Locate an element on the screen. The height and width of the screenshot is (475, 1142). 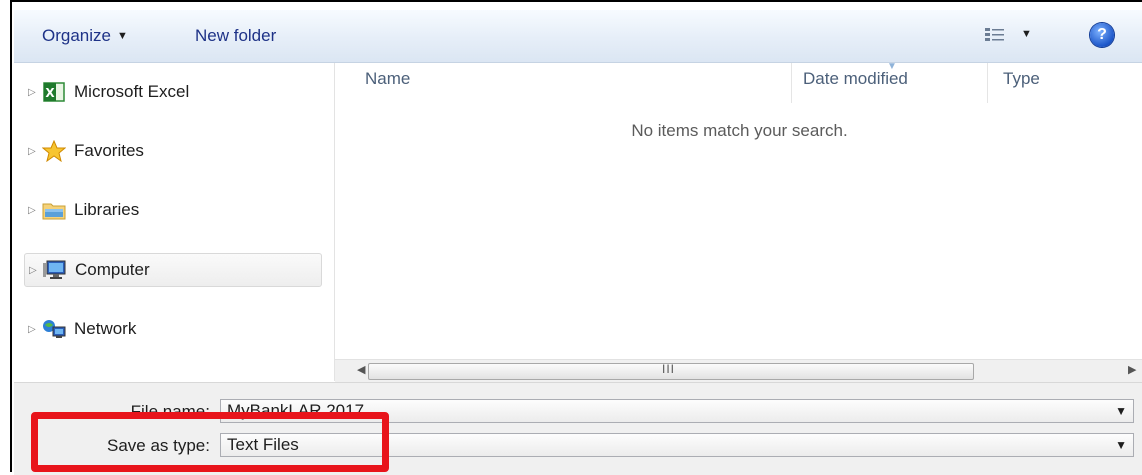
scroll-grip-icon: III is located at coordinates (669, 369).